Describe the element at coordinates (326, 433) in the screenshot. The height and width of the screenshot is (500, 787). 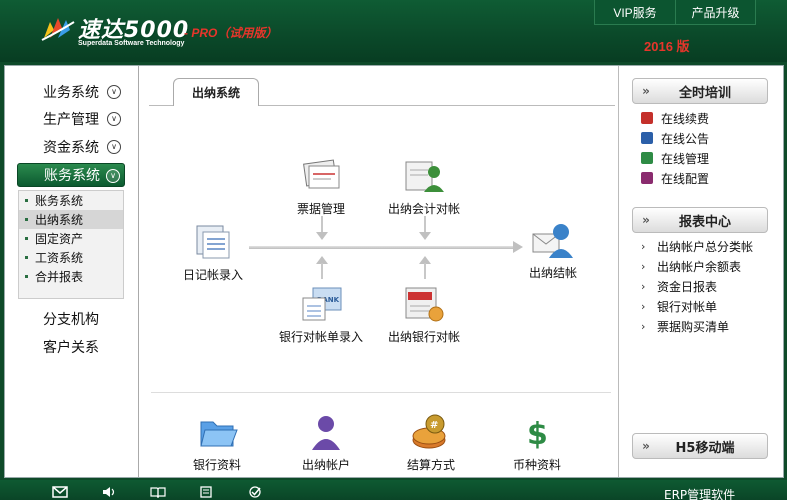
I see `user-icon` at that location.